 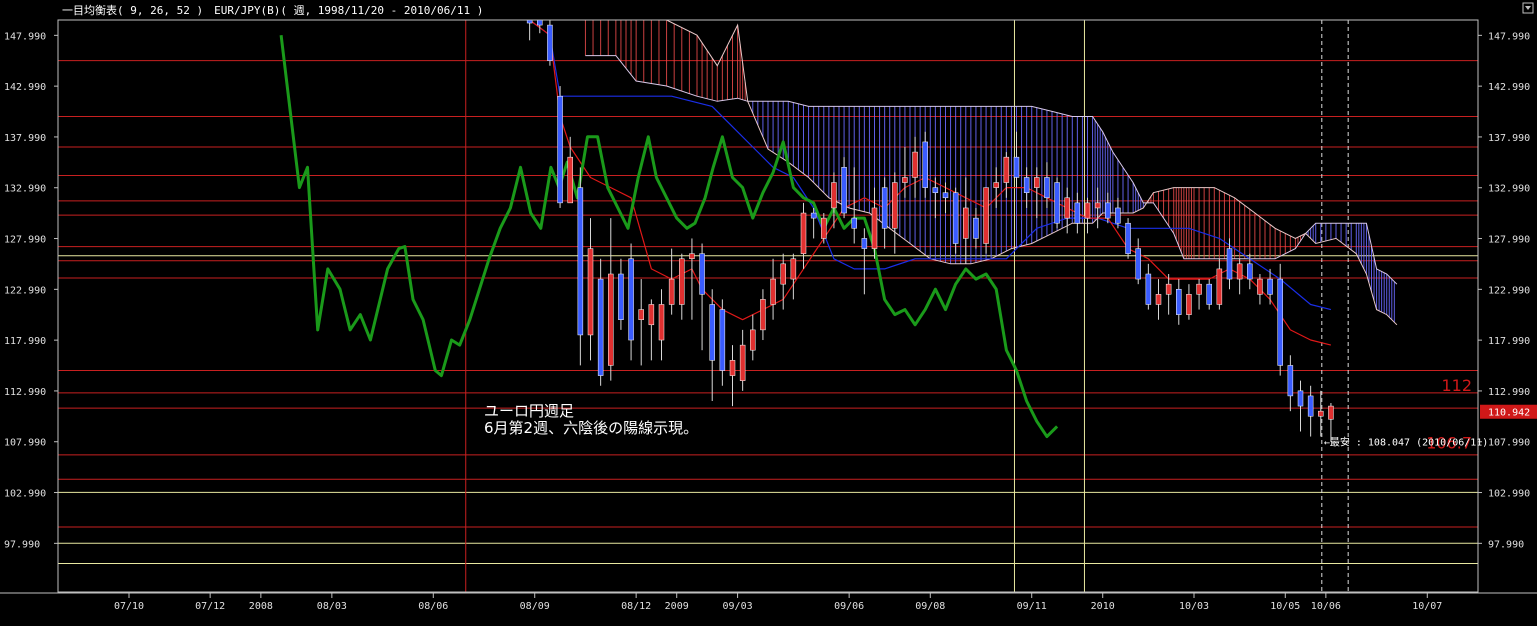 I want to click on y-tick-label-left: 137.990, so click(x=25, y=138).